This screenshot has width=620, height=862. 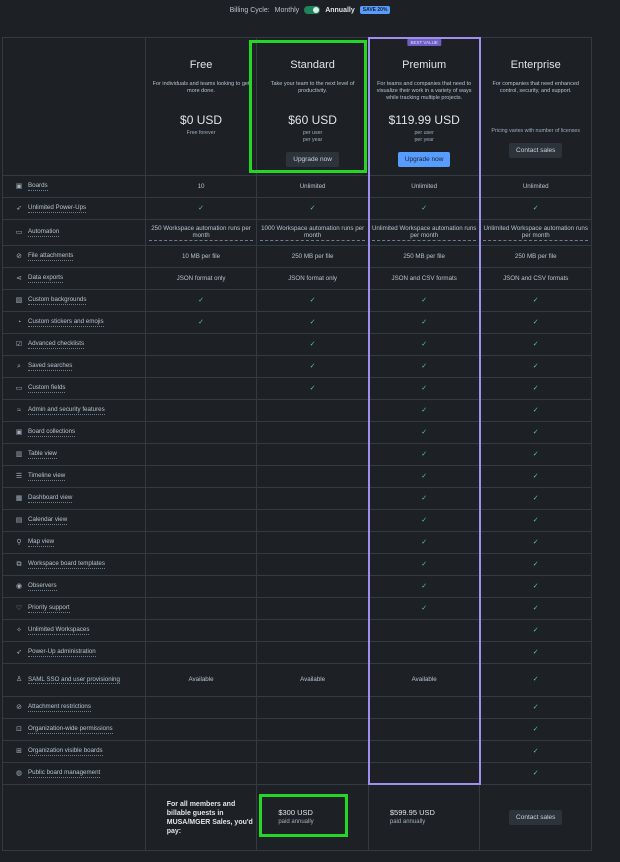 What do you see at coordinates (66, 410) in the screenshot?
I see `feature-label: Admin and security features` at bounding box center [66, 410].